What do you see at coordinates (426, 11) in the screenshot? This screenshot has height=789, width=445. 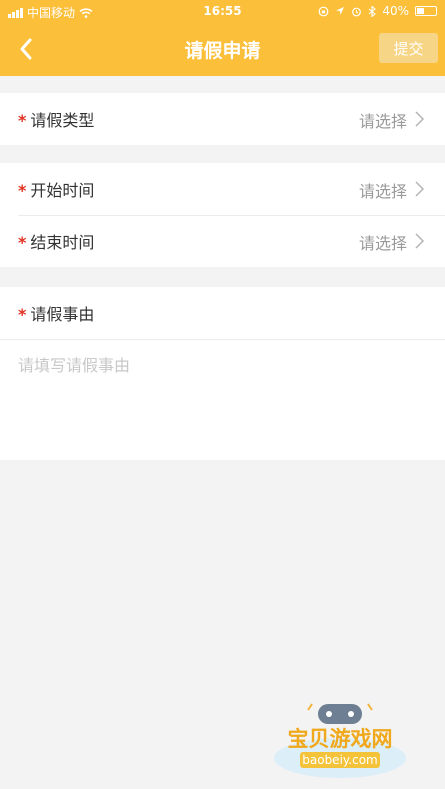 I see `battery-icon` at bounding box center [426, 11].